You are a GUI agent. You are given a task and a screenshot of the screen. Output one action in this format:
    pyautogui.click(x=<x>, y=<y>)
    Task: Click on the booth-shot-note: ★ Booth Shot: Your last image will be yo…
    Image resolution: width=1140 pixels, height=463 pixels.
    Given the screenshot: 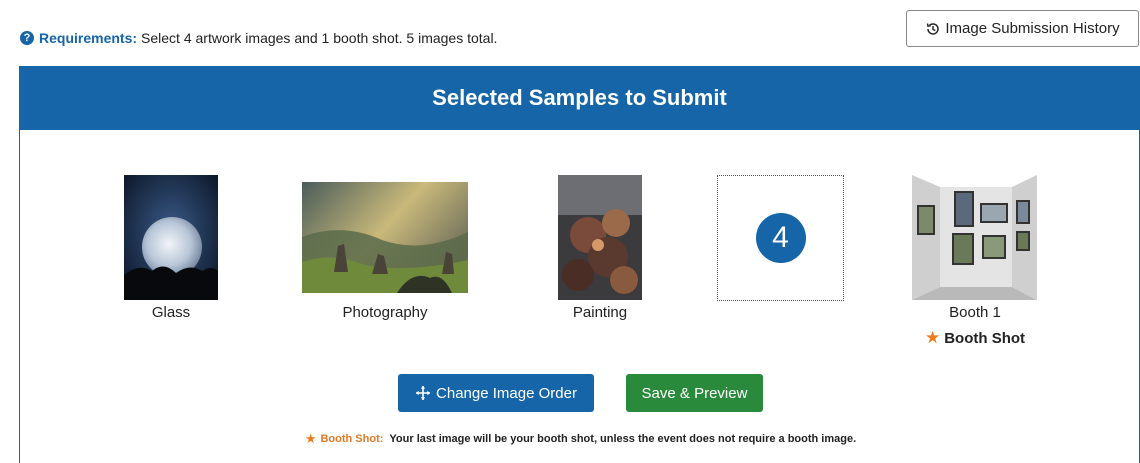 What is the action you would take?
    pyautogui.click(x=580, y=439)
    